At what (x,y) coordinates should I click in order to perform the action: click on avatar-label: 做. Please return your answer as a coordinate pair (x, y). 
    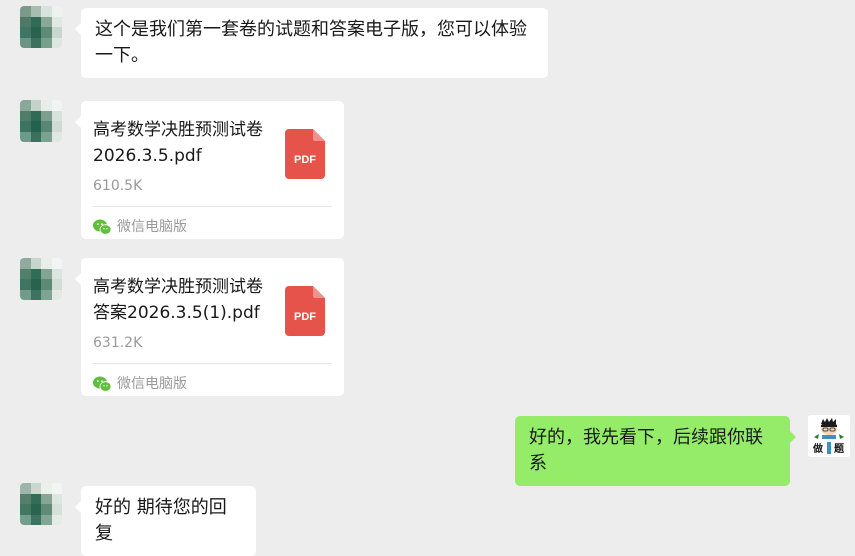
    Looking at the image, I should click on (818, 448).